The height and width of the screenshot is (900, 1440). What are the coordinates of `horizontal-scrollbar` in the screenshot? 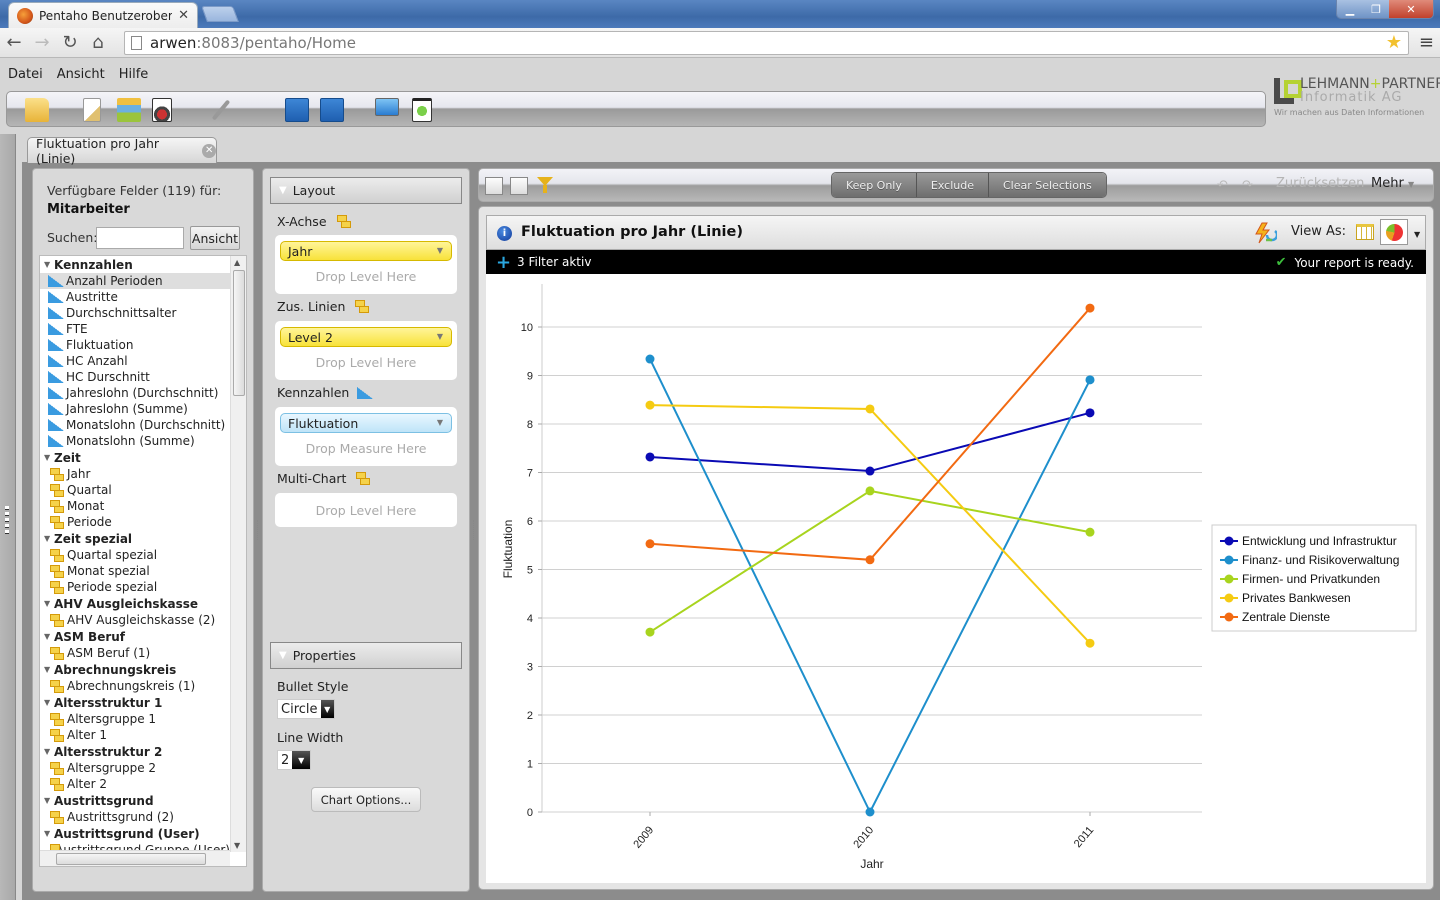 It's located at (135, 858).